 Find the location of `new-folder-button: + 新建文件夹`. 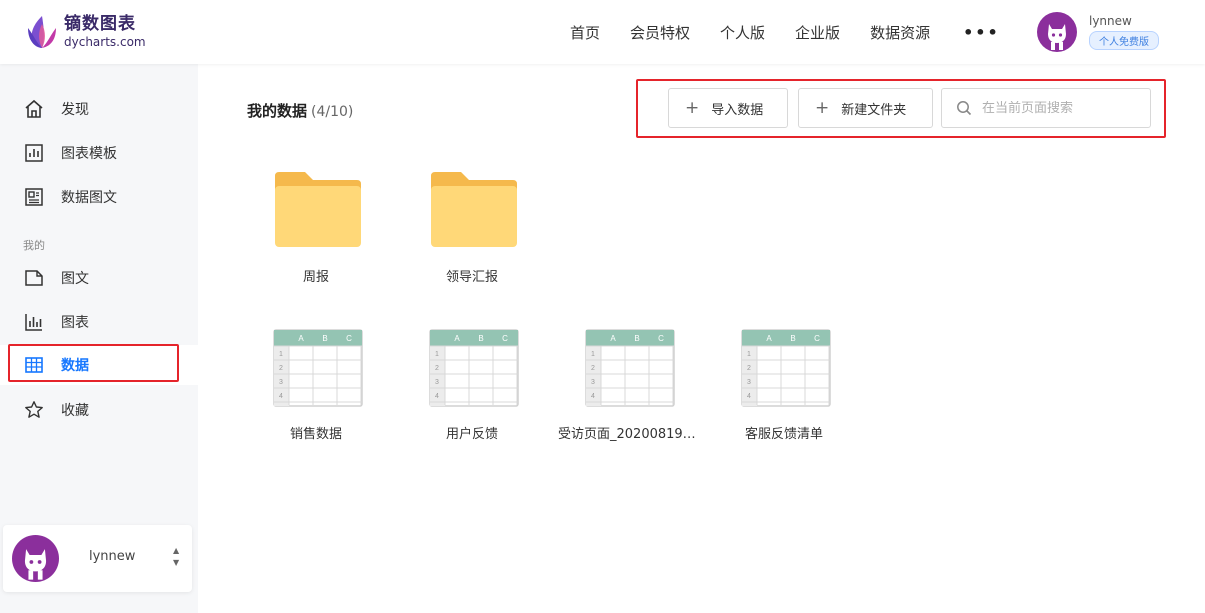

new-folder-button: + 新建文件夹 is located at coordinates (865, 108).